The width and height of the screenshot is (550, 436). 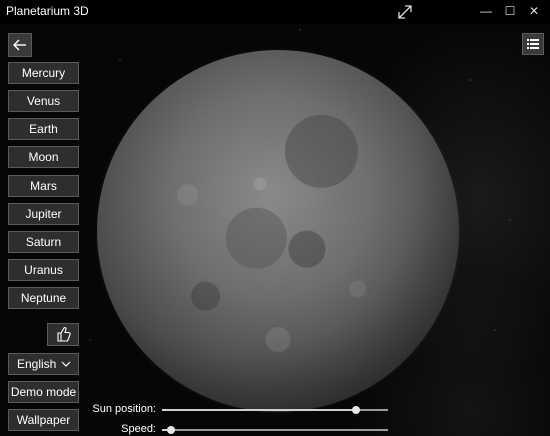 What do you see at coordinates (43, 214) in the screenshot?
I see `planet-button-jupiter: Jupiter` at bounding box center [43, 214].